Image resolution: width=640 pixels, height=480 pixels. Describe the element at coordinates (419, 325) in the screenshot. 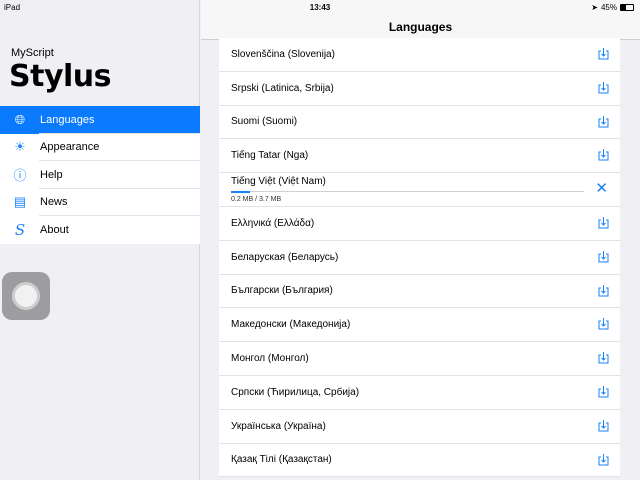

I see `language-row: Македонски (Македонија)` at that location.